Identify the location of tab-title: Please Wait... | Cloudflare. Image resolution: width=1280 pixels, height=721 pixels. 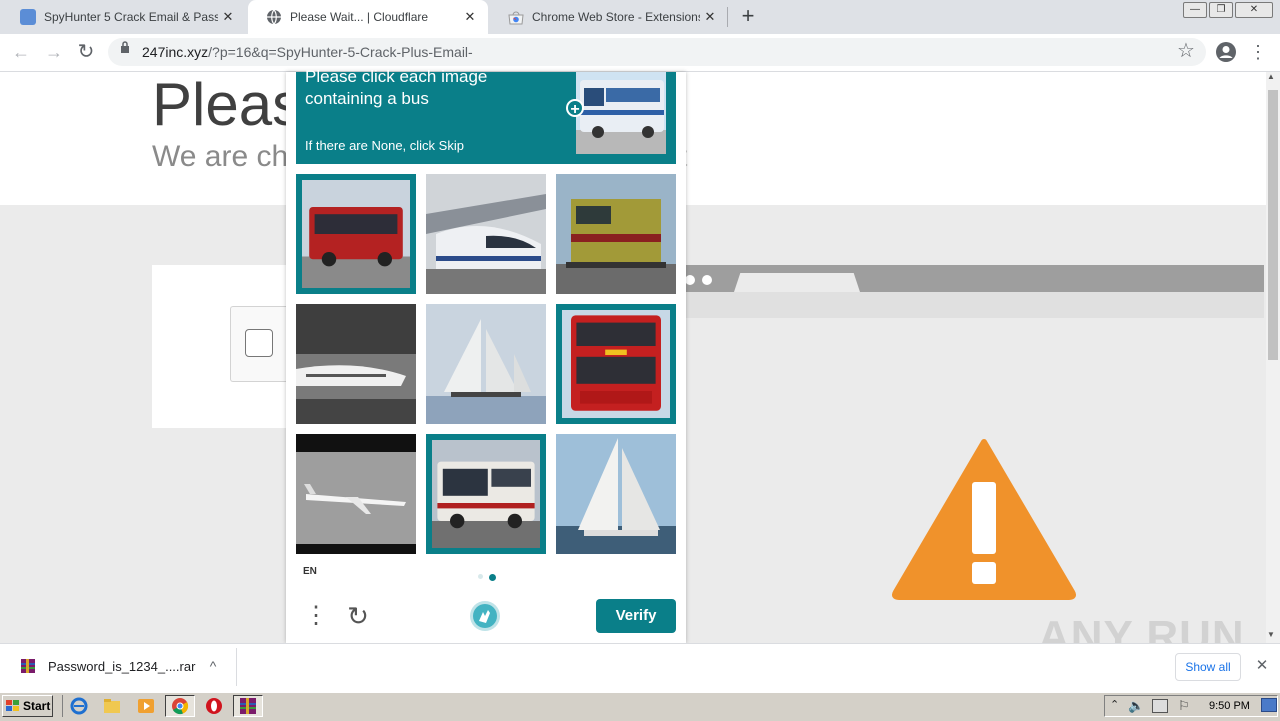
(359, 17).